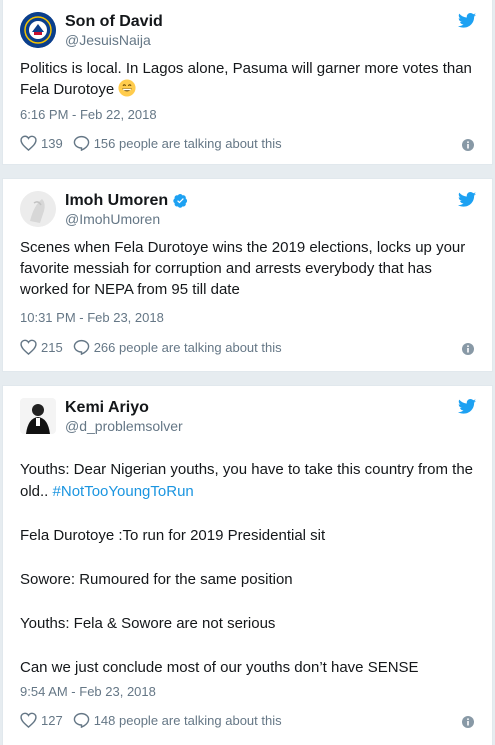 This screenshot has height=745, width=495. Describe the element at coordinates (107, 407) in the screenshot. I see `display-name: Kemi Ariyo` at that location.